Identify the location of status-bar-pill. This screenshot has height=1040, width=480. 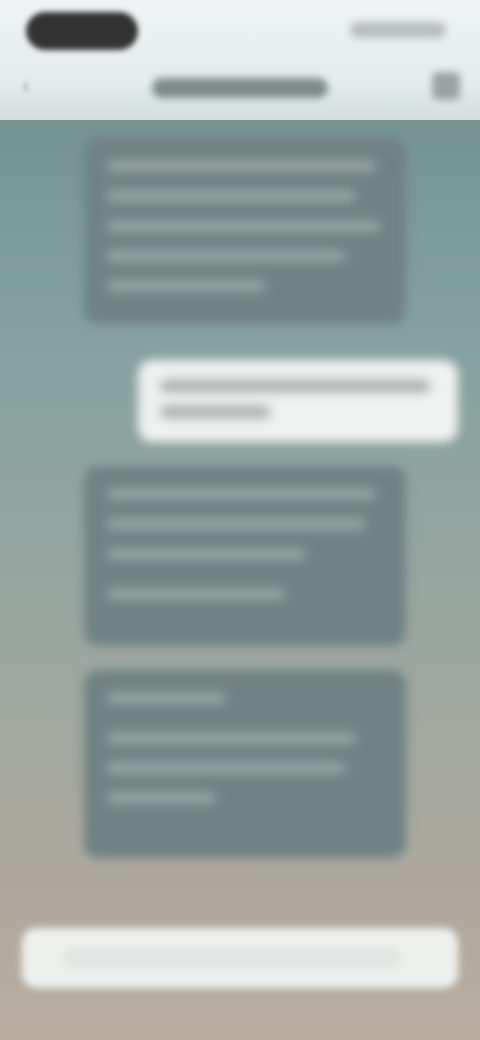
(82, 31).